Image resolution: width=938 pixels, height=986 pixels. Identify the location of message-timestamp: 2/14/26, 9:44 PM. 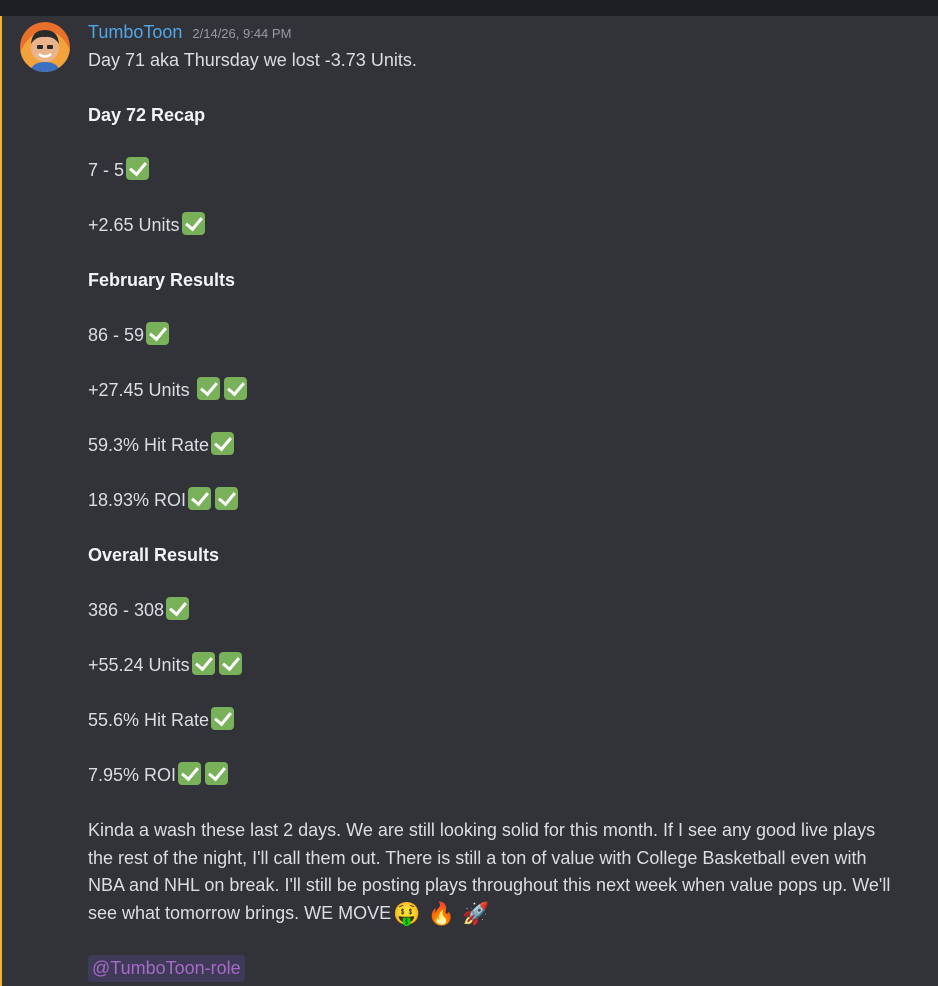
(241, 33).